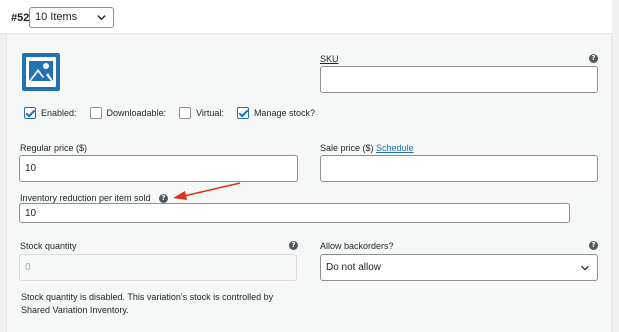  Describe the element at coordinates (207, 191) in the screenshot. I see `annotation-arrow` at that location.